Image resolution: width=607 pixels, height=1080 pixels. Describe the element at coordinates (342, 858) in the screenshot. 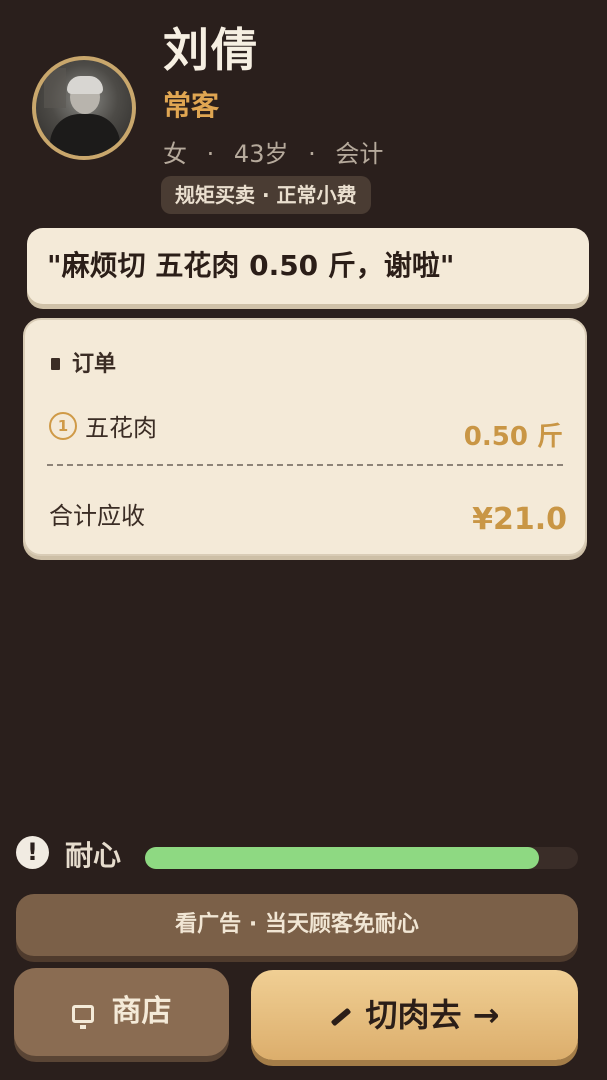

I see `patience-bar-fill` at that location.